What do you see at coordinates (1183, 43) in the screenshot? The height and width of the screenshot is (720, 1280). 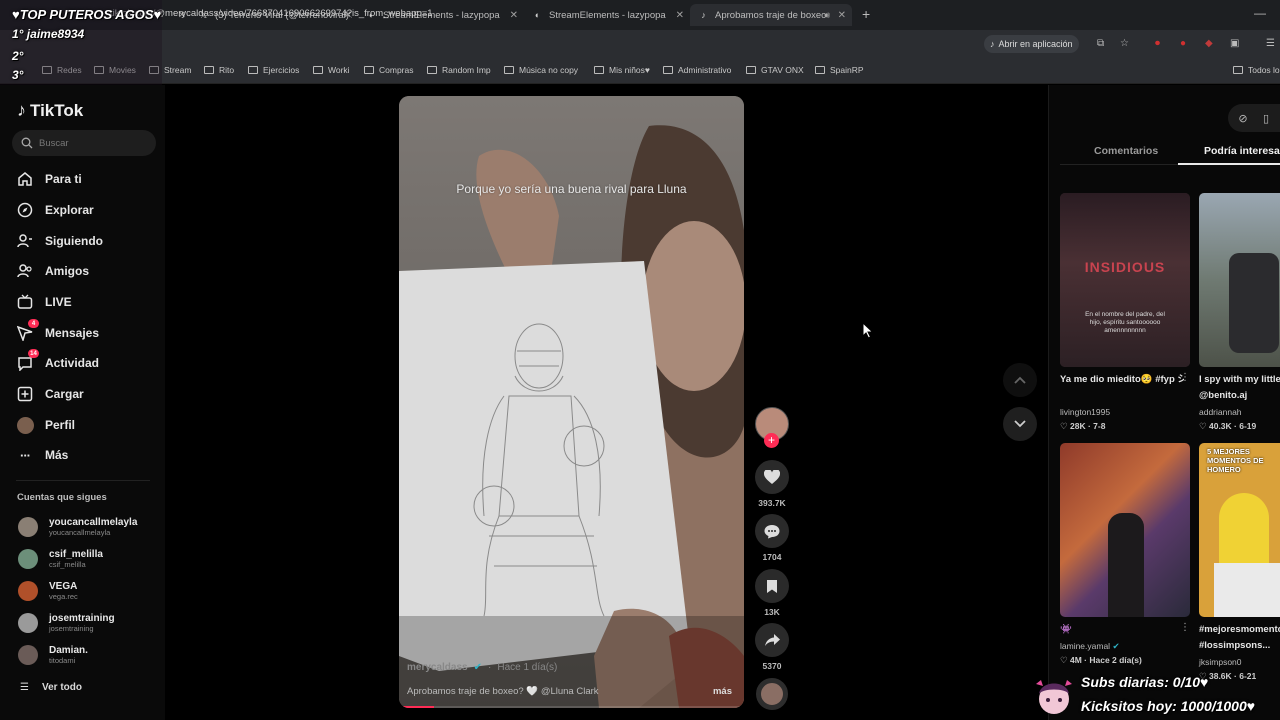 I see `extension-icon: ●` at bounding box center [1183, 43].